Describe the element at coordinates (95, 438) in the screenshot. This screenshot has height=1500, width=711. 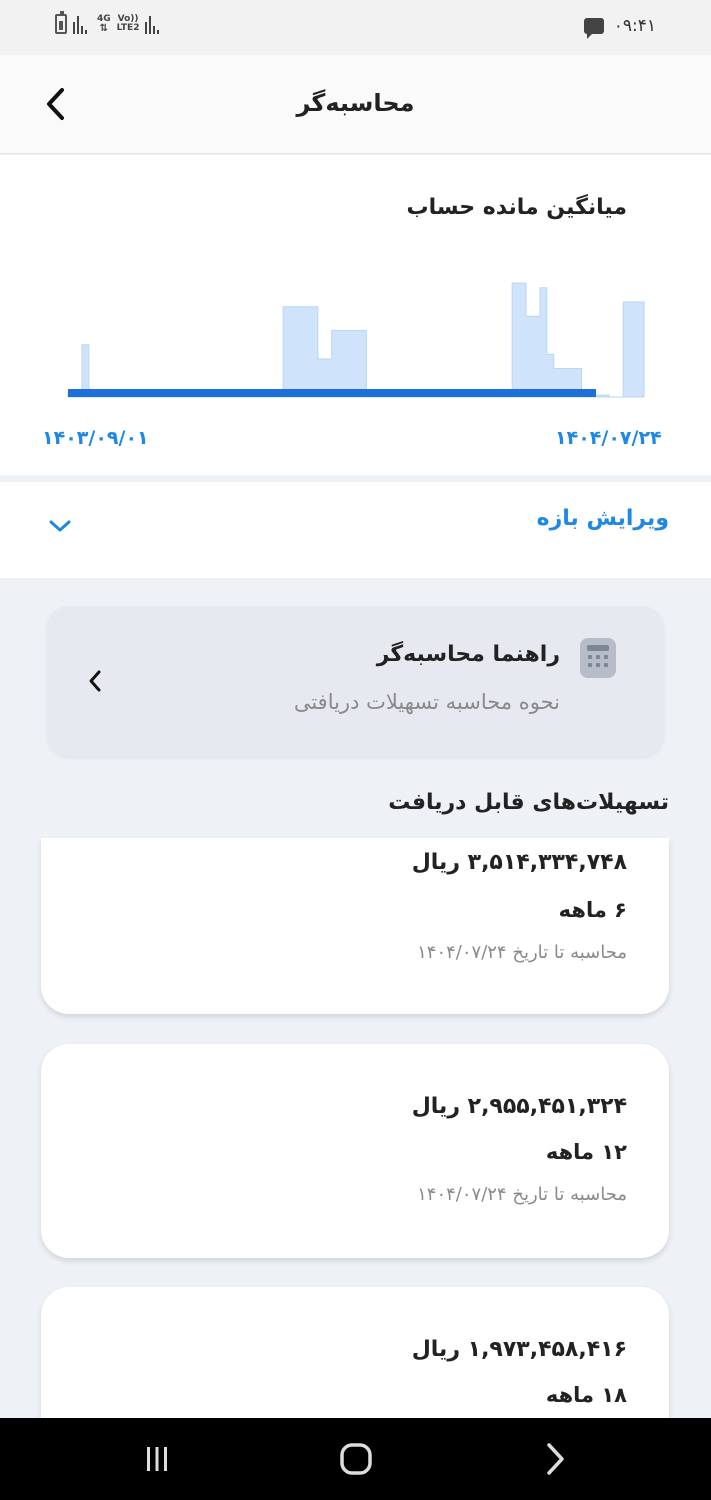
I see `chart-start-date: ۱۴۰۳/۰۹/۰۱` at that location.